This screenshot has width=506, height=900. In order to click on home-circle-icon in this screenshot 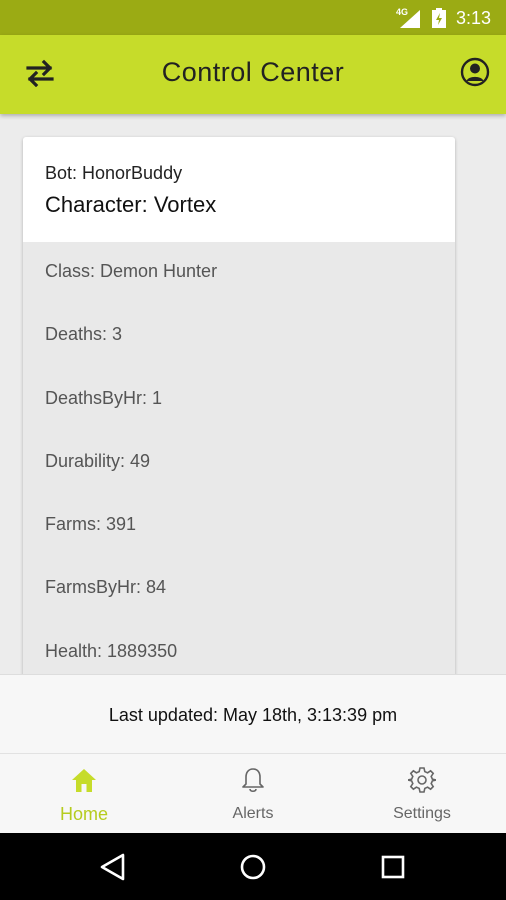, I will do `click(253, 867)`.